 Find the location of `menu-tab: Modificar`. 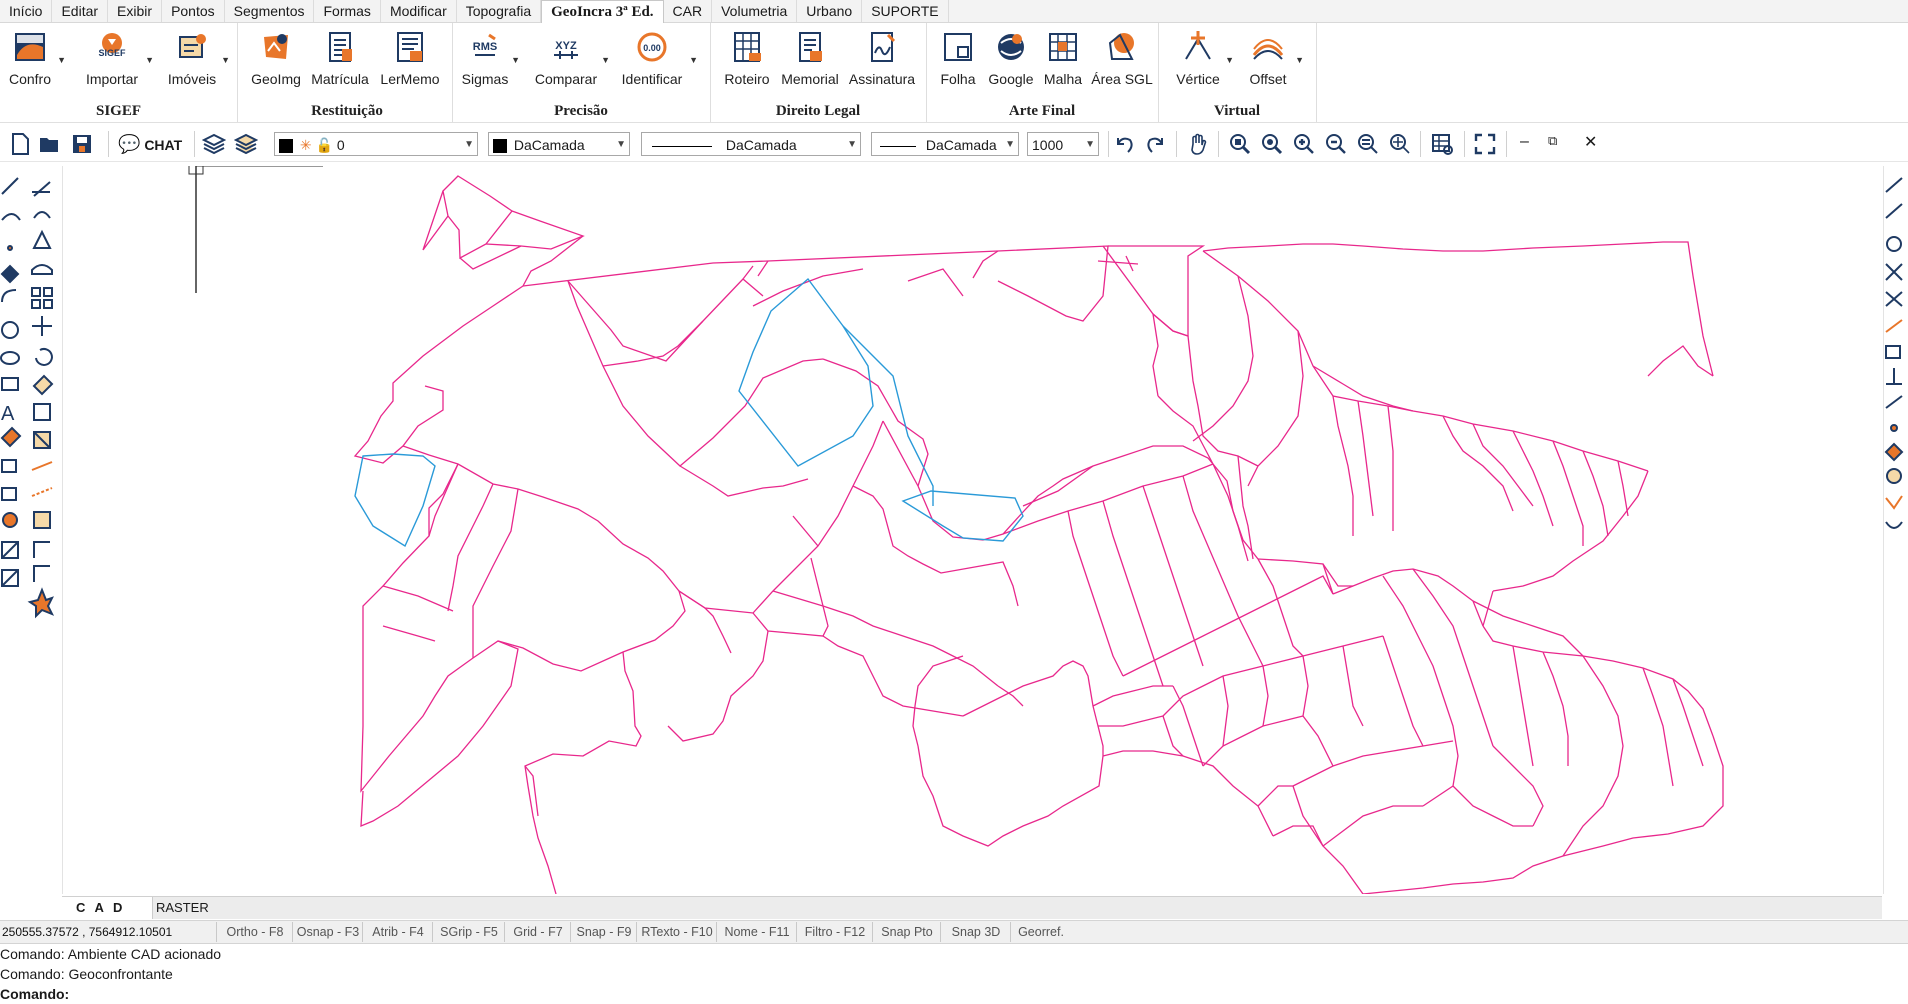

menu-tab: Modificar is located at coordinates (419, 11).